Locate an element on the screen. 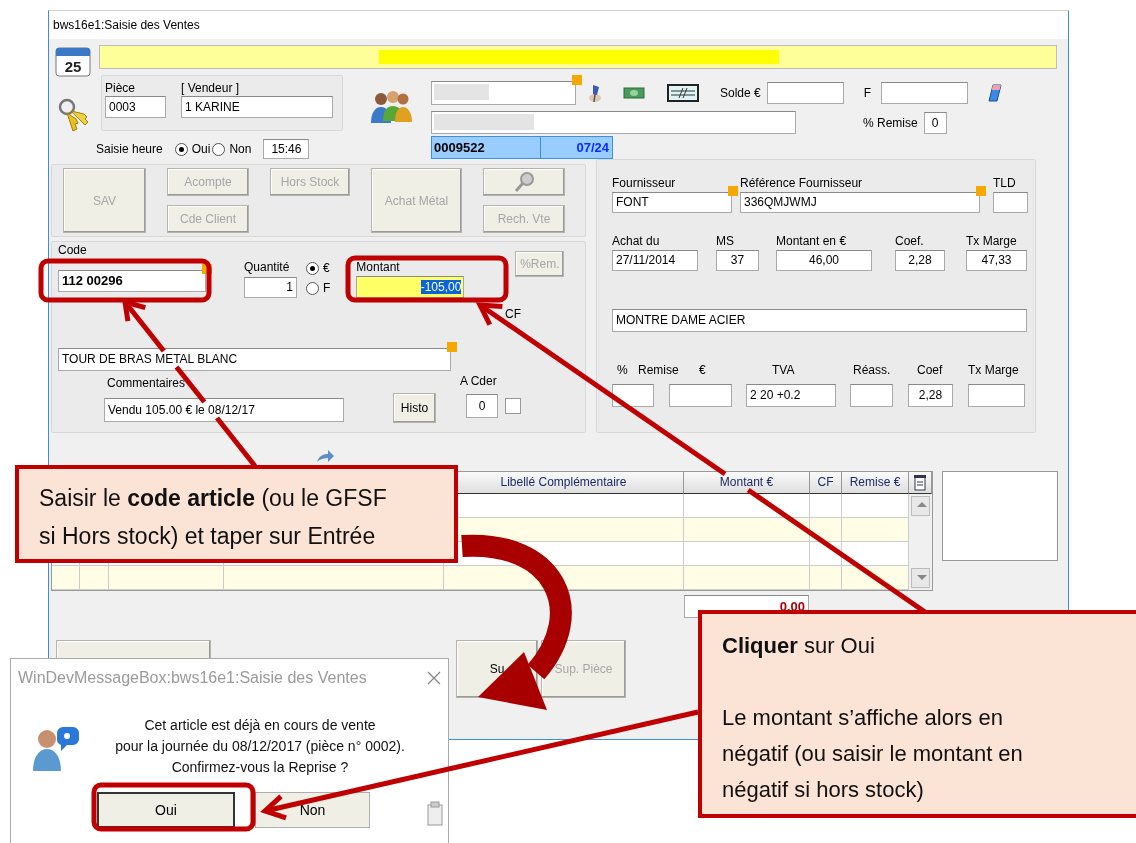 The width and height of the screenshot is (1136, 843). code-field: 112 00296 is located at coordinates (132, 281).